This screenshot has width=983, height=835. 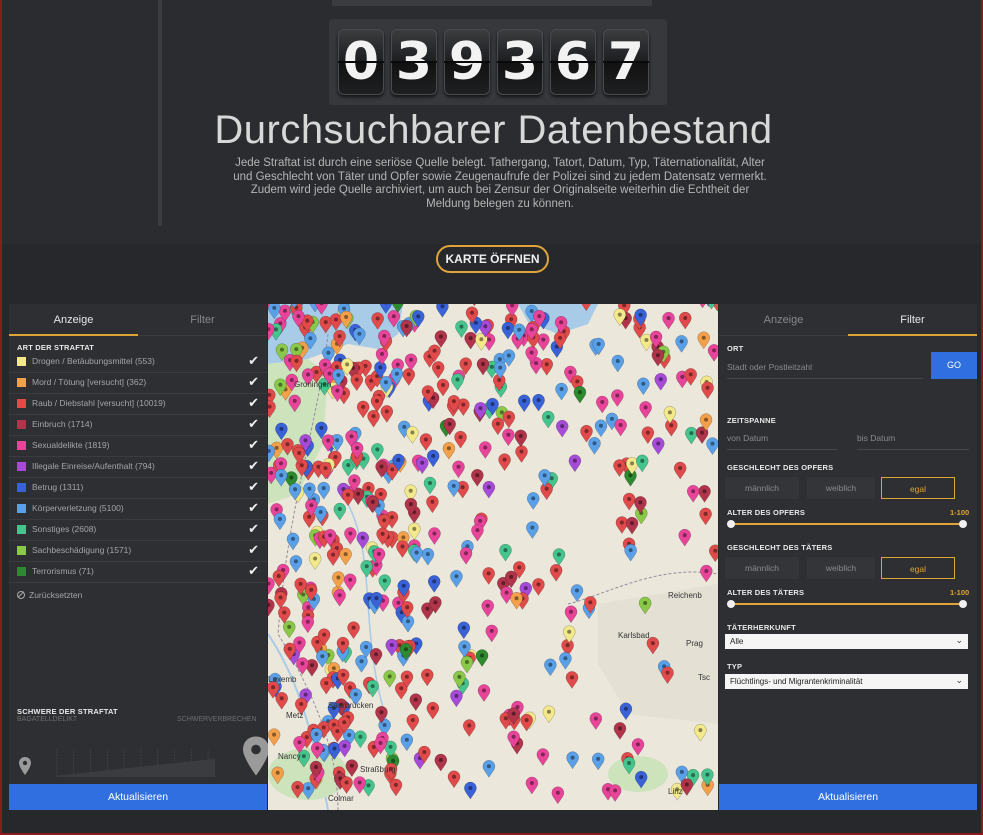 I want to click on severity-heading: SCHWERE DER STRAFTAT, so click(x=67, y=711).